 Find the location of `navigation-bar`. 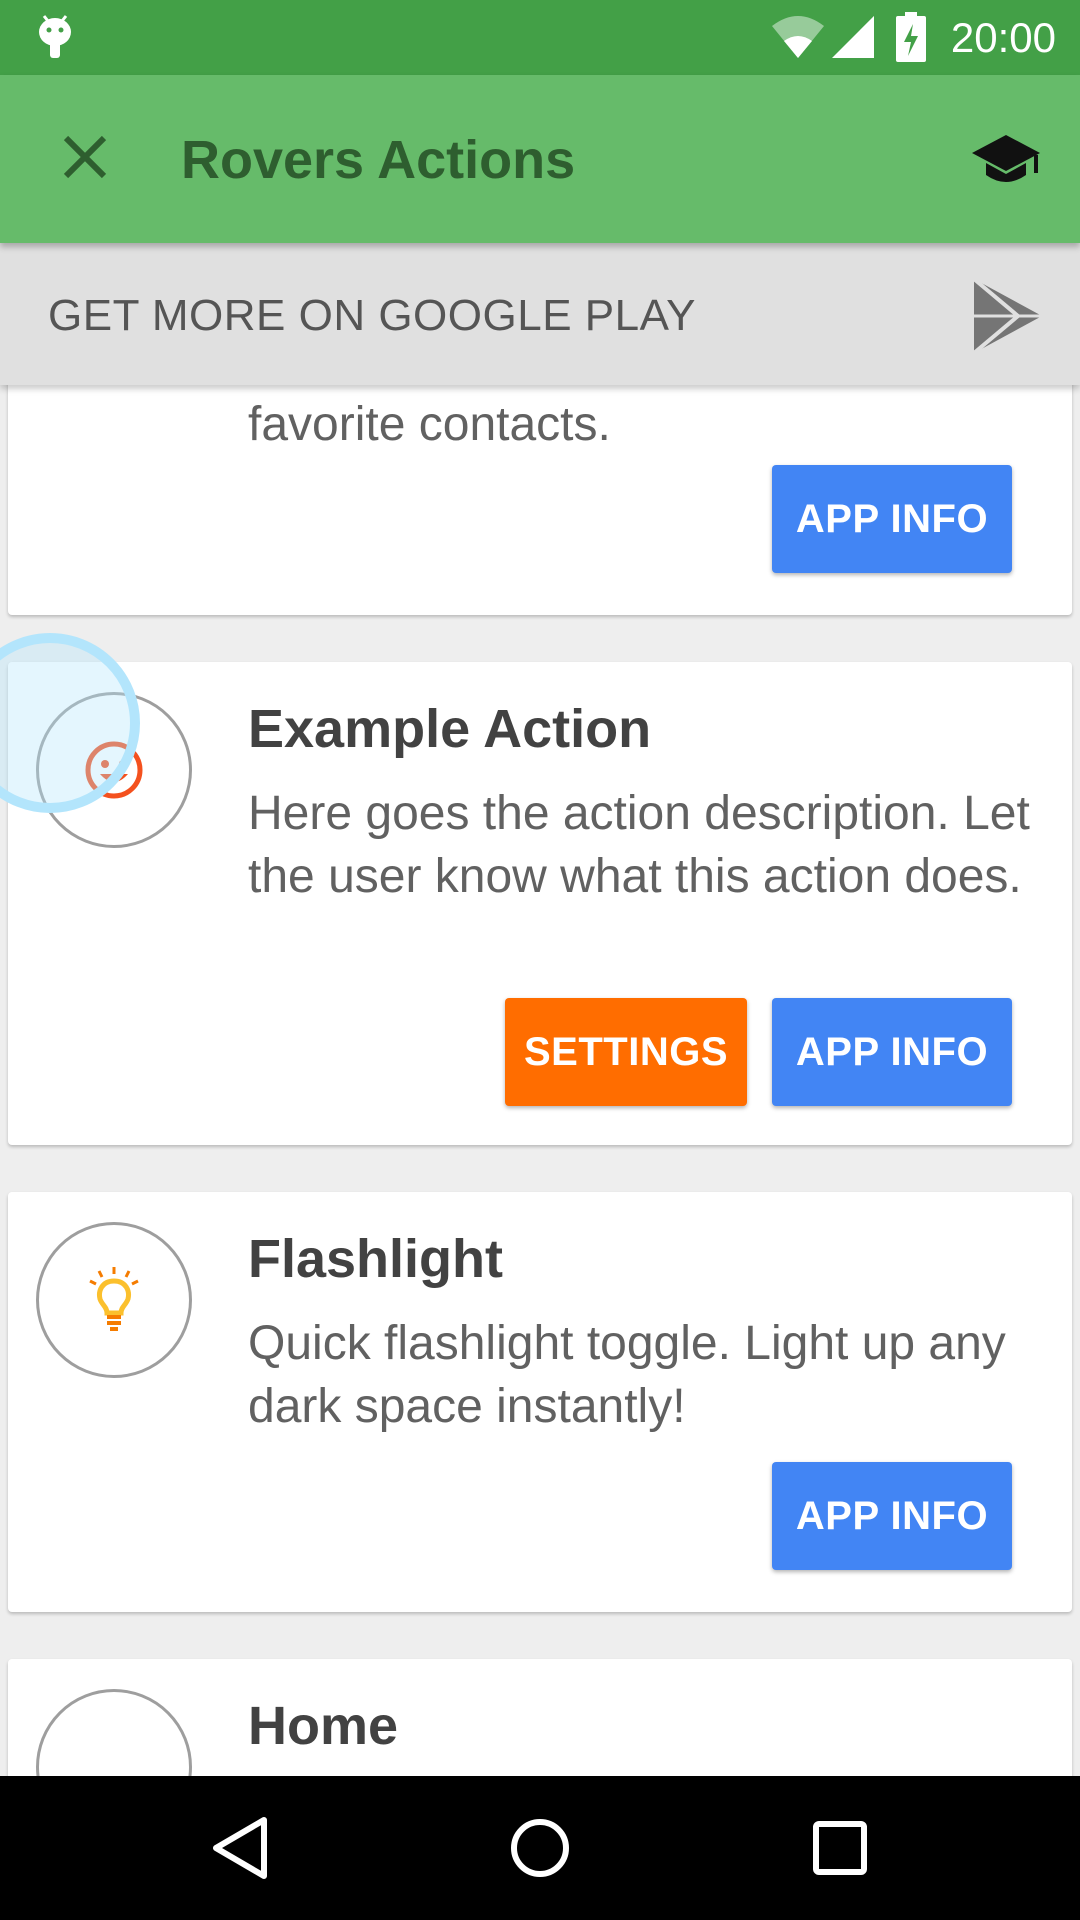

navigation-bar is located at coordinates (540, 1848).